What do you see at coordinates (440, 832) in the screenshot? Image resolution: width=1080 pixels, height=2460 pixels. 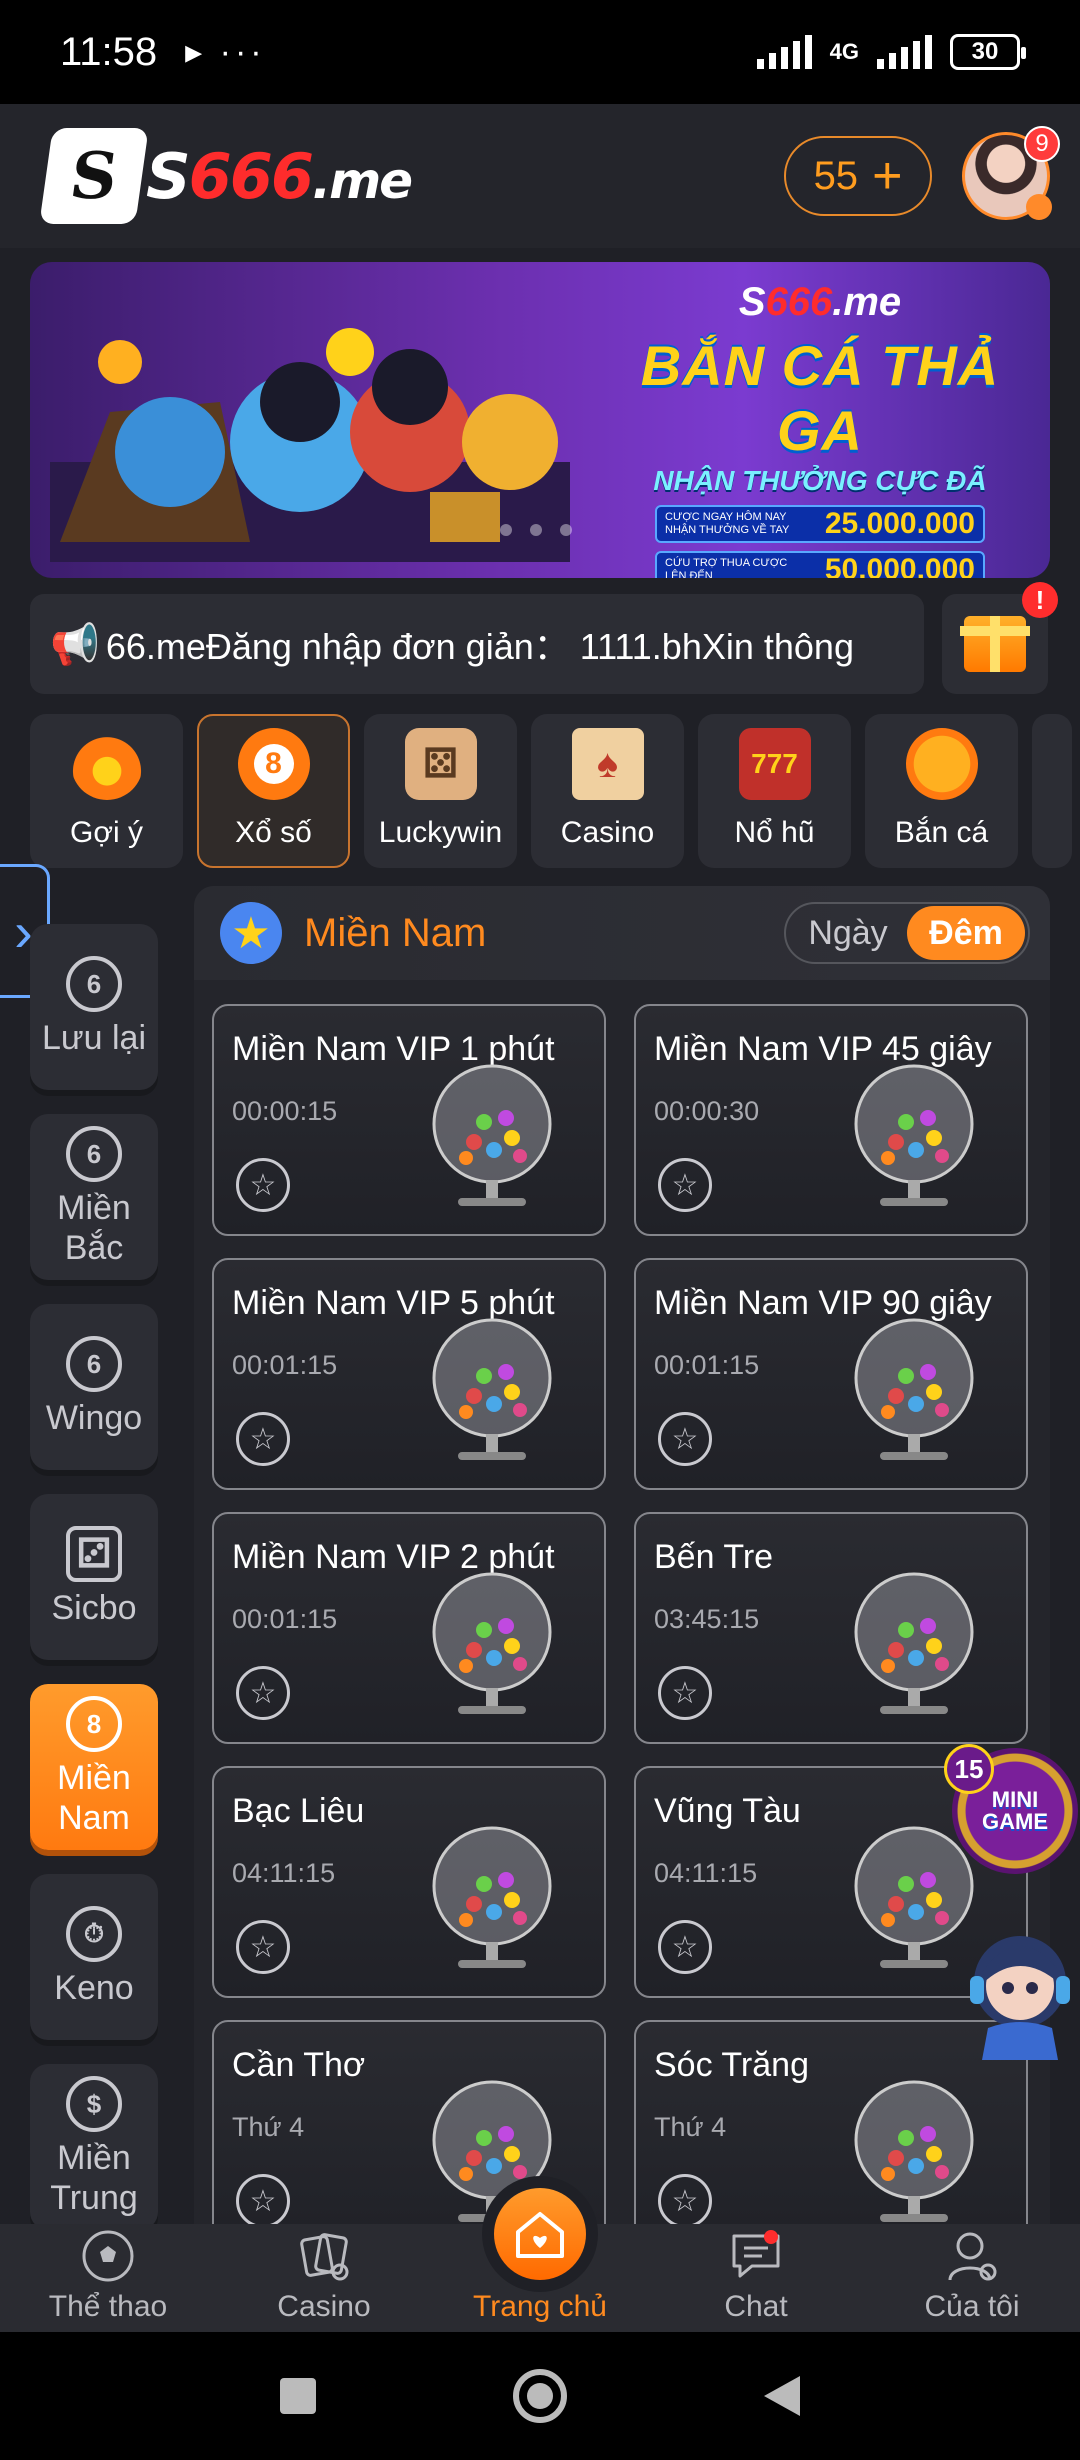 I see `category-label: Luckywin` at bounding box center [440, 832].